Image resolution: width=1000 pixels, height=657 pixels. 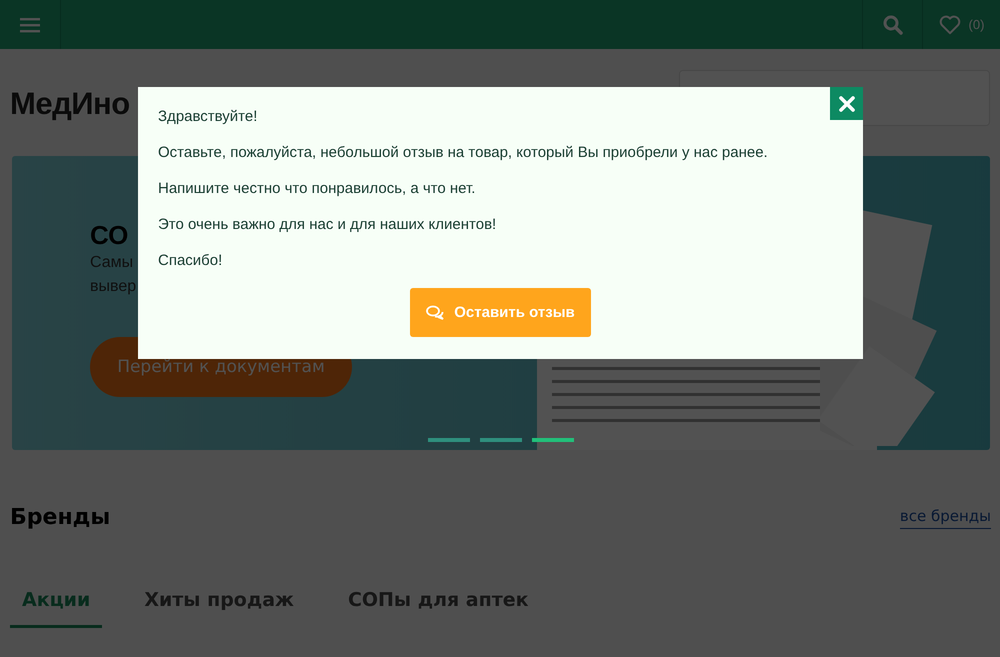 I want to click on banner-title: СО, so click(x=109, y=235).